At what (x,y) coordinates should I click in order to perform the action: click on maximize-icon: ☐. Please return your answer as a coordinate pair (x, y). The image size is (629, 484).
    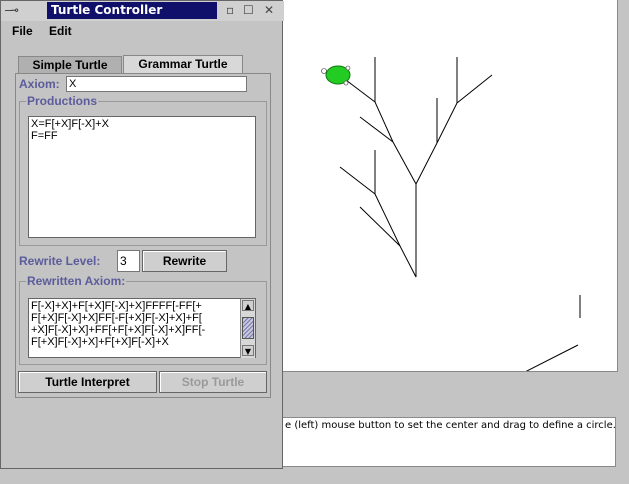
    Looking at the image, I should click on (248, 10).